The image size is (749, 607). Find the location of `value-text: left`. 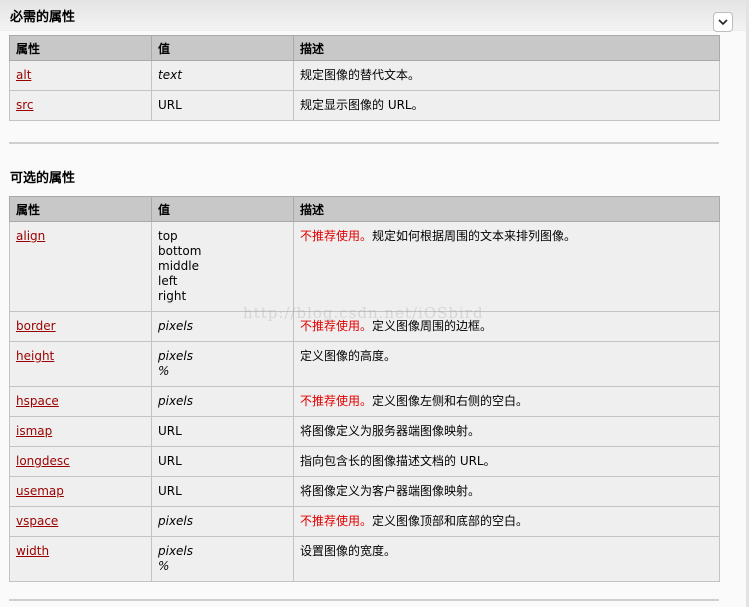

value-text: left is located at coordinates (168, 281).